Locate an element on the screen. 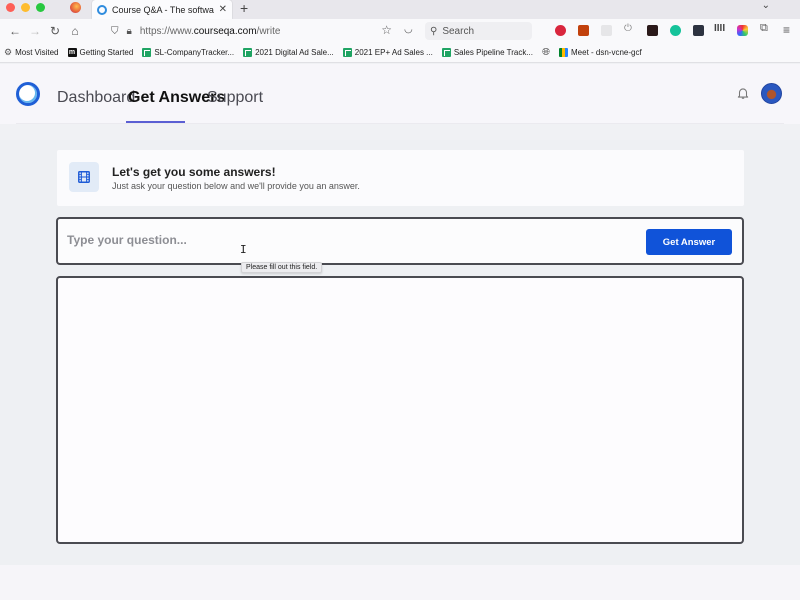  notification-bell-icon is located at coordinates (743, 93).